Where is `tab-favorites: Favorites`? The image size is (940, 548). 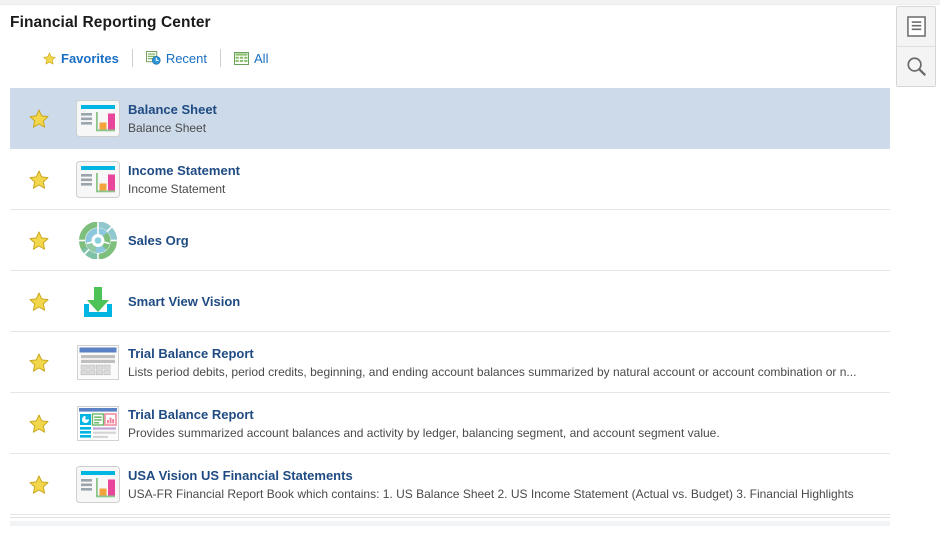 tab-favorites: Favorites is located at coordinates (81, 58).